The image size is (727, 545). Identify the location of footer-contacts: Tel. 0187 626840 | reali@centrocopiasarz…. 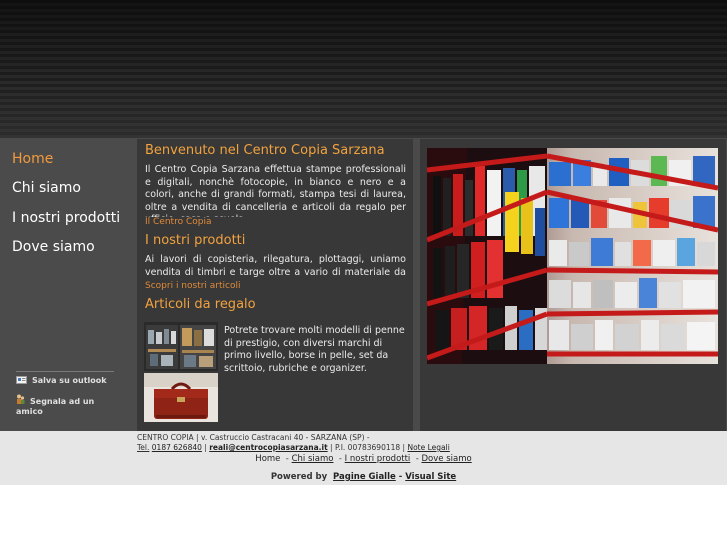
(293, 447).